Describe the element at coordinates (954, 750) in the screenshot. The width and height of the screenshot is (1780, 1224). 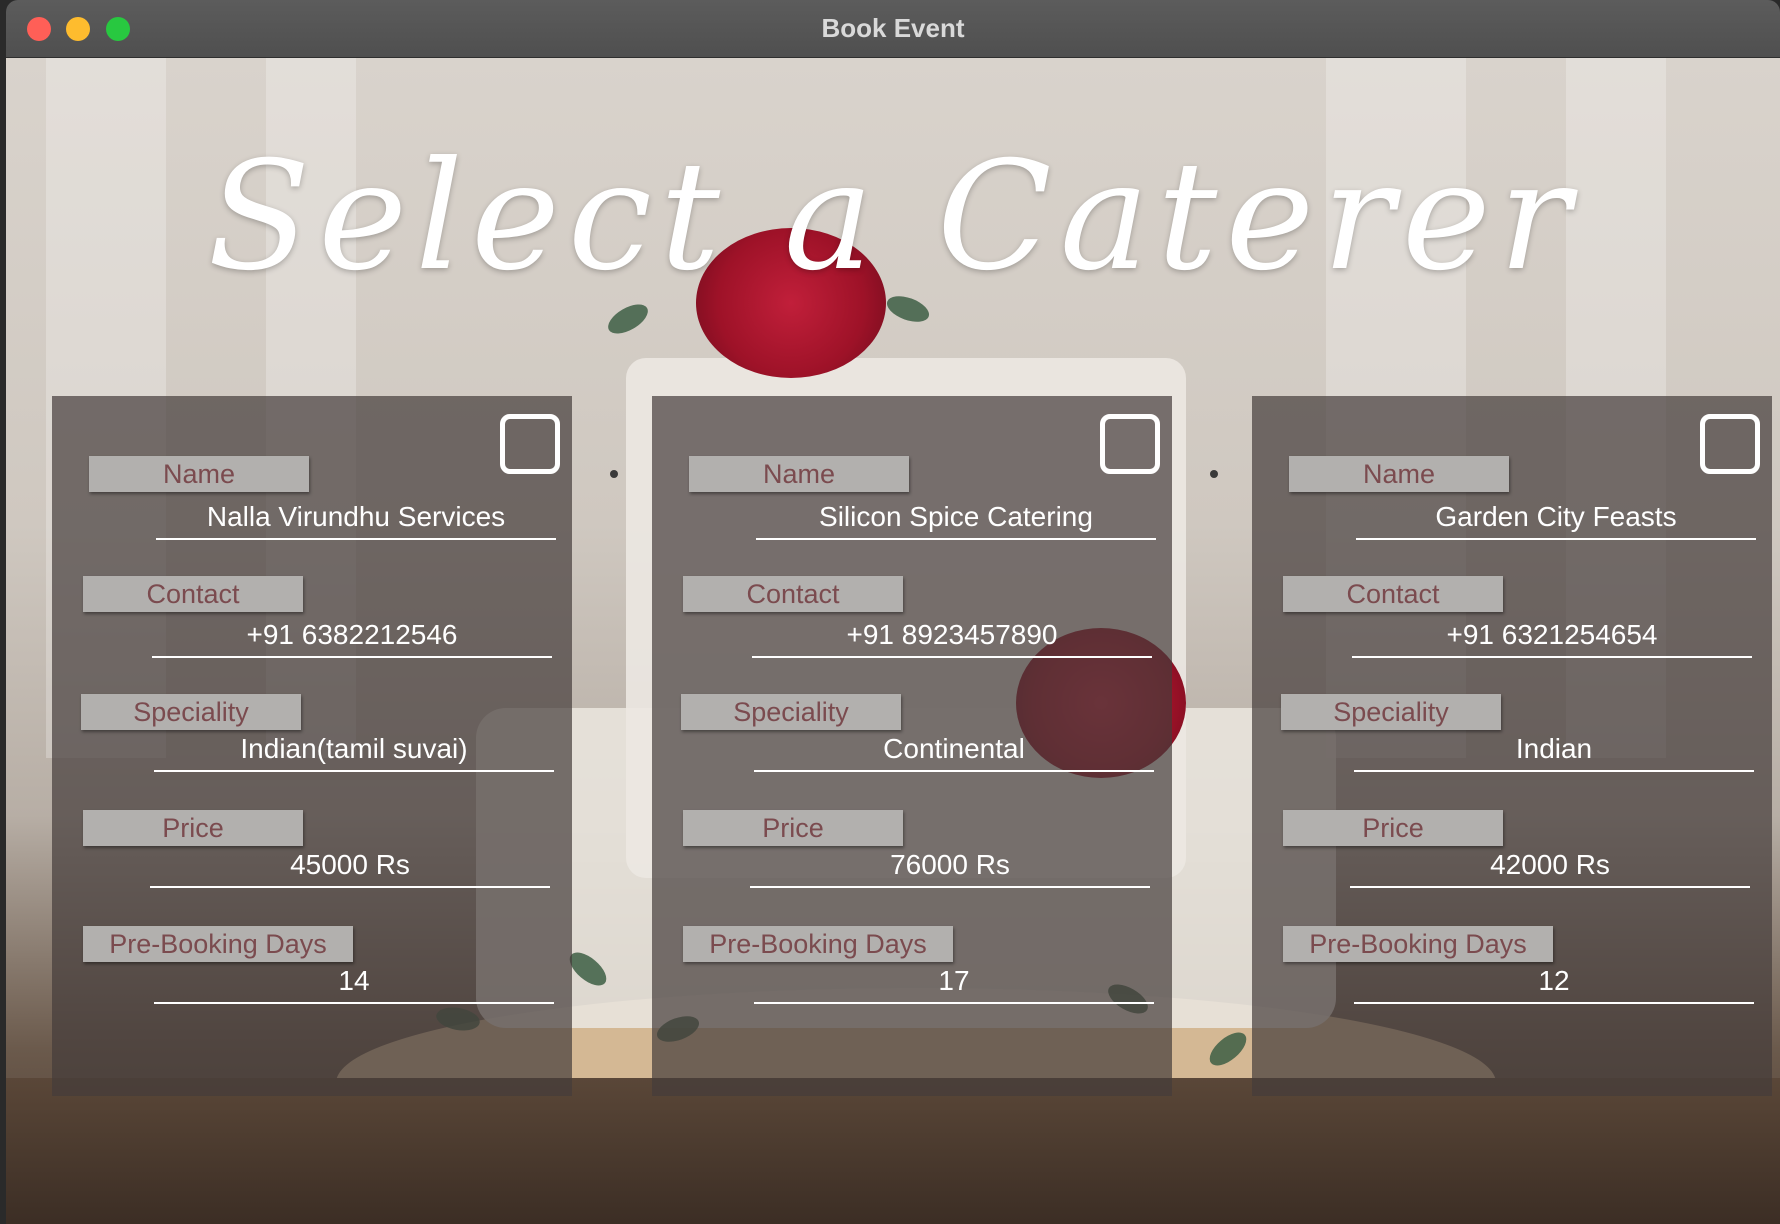
I see `caterer-speciality: Continental` at that location.